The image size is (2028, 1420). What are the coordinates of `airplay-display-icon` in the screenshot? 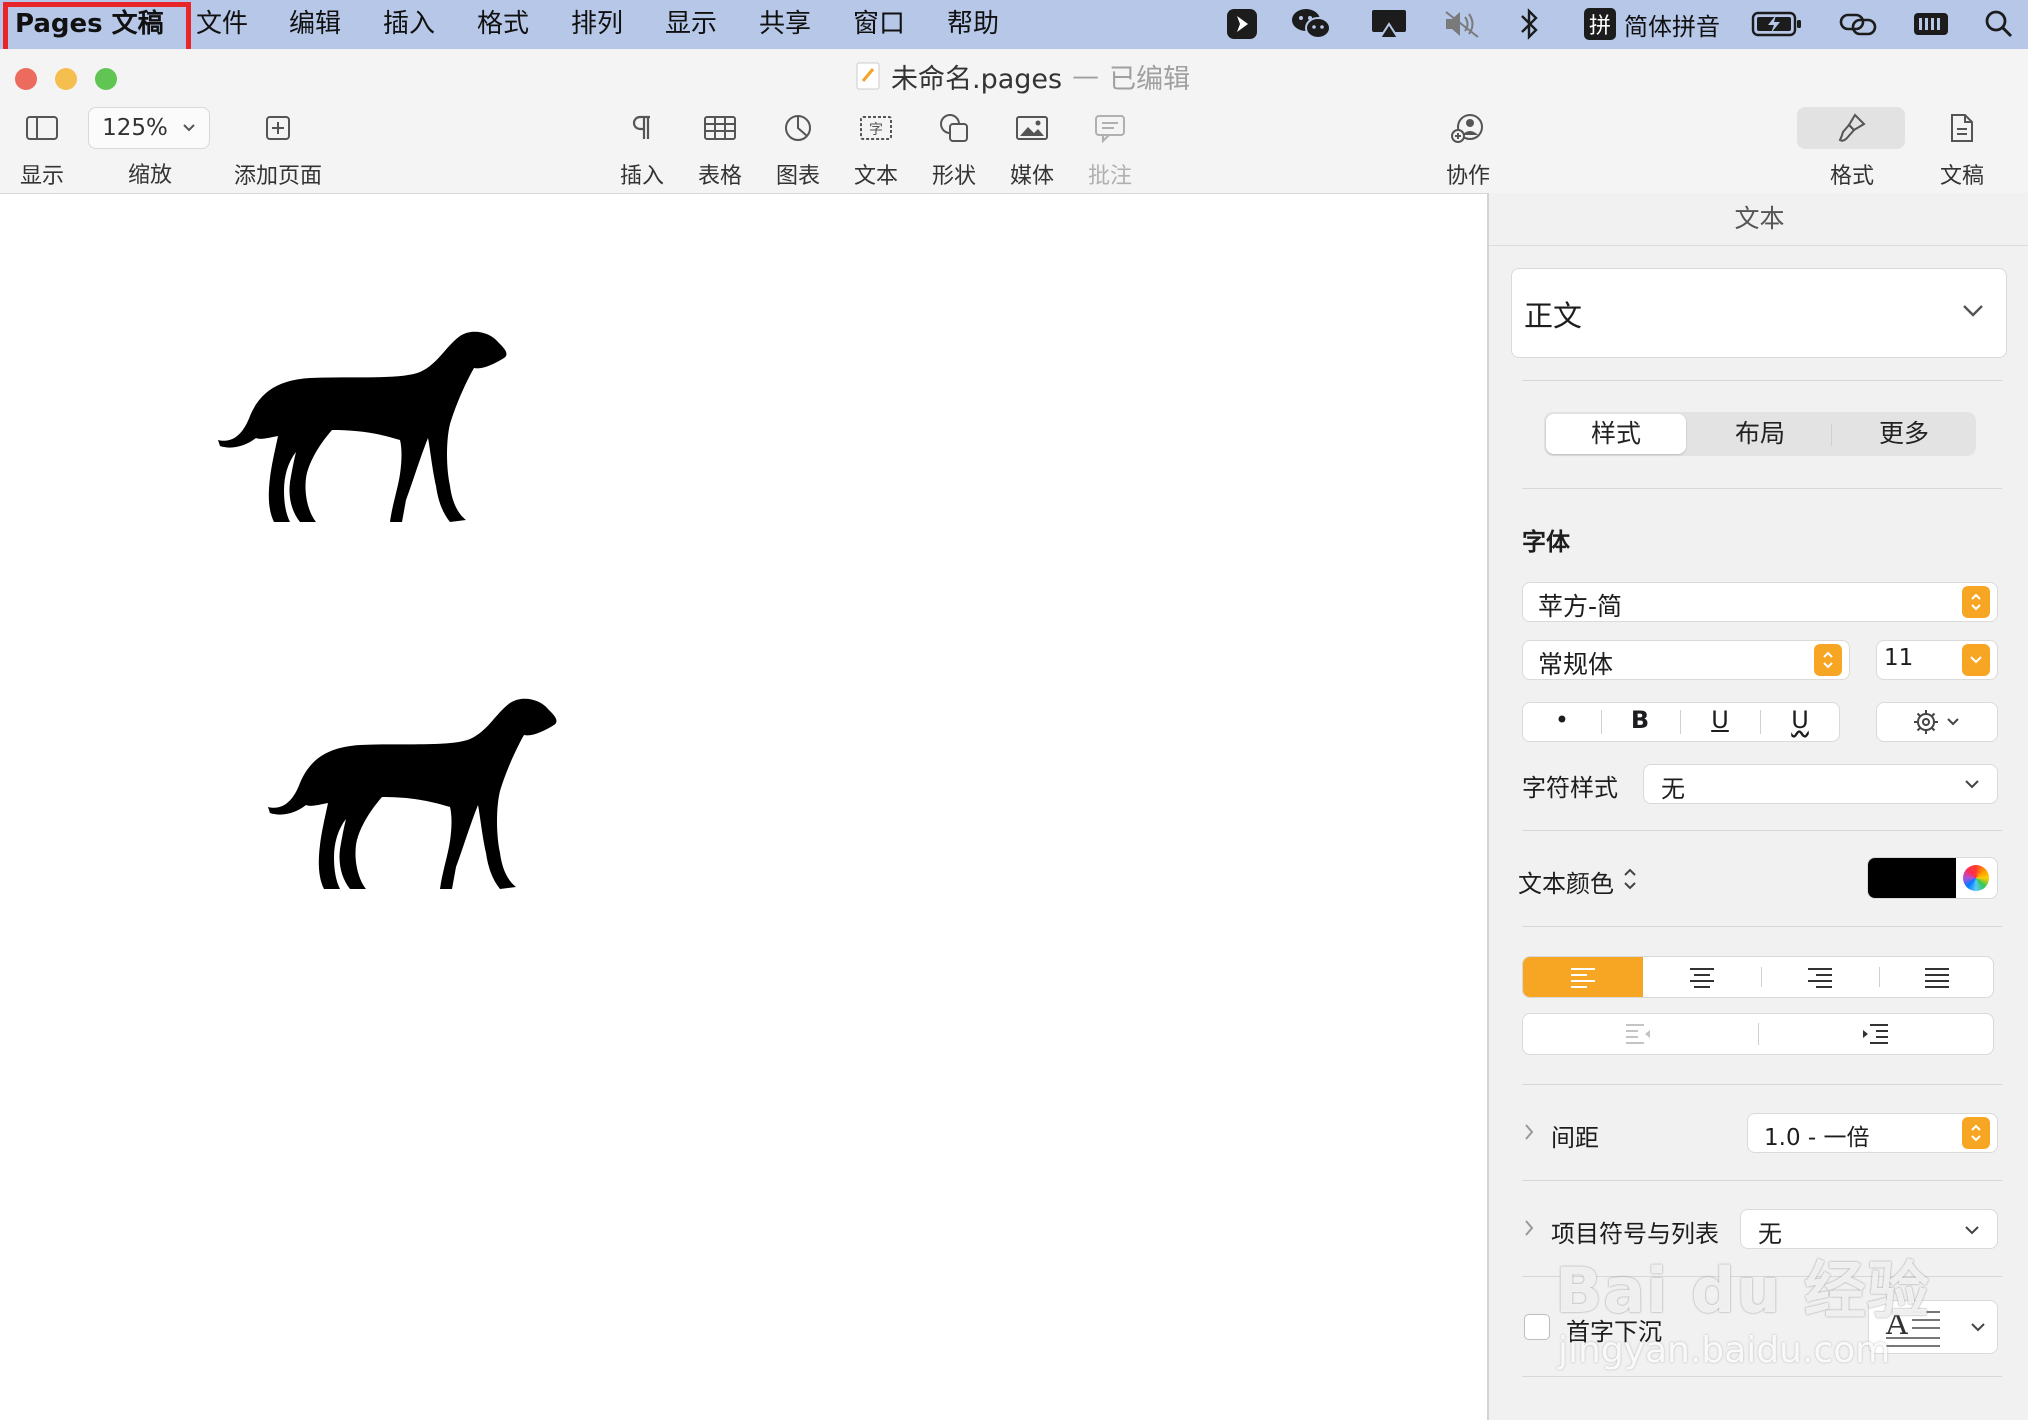 It's located at (1389, 24).